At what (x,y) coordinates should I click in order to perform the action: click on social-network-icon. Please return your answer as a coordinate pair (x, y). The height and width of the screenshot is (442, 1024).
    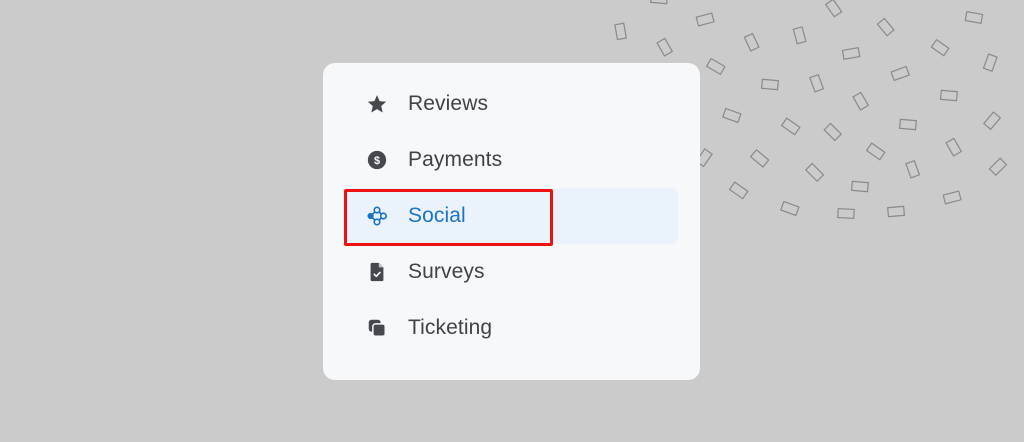
    Looking at the image, I should click on (377, 216).